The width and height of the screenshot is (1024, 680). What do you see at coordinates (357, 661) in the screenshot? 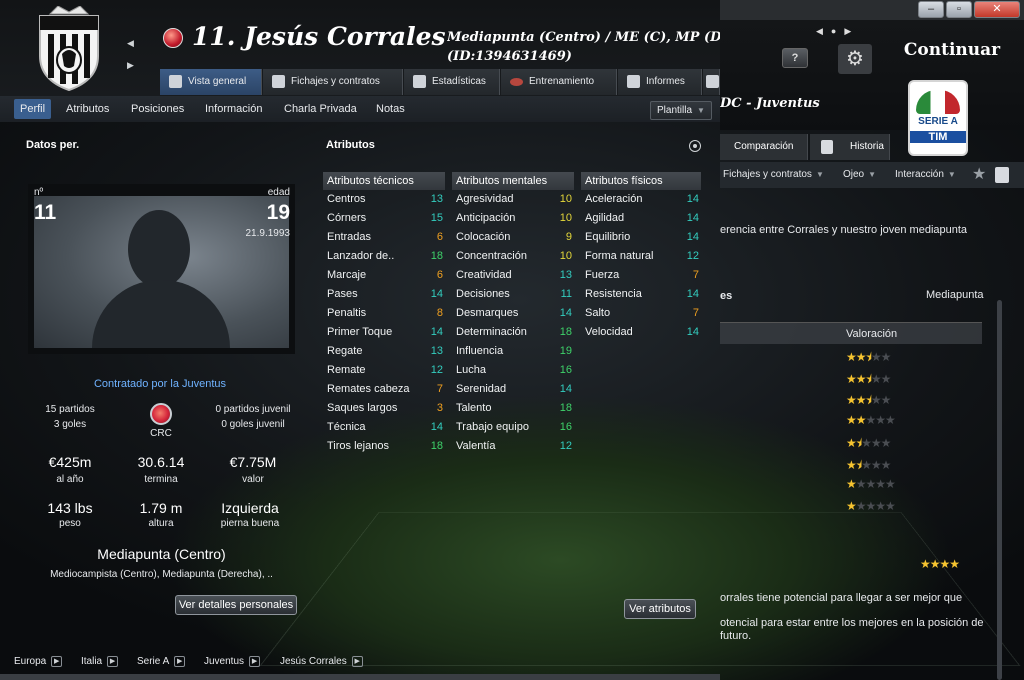
I see `chevron-right-icon: ▶` at bounding box center [357, 661].